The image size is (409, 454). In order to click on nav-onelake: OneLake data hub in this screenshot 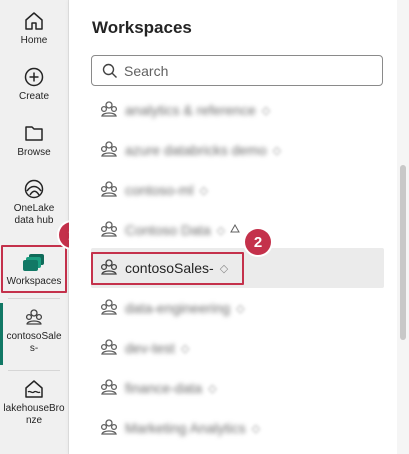, I will do `click(34, 202)`.